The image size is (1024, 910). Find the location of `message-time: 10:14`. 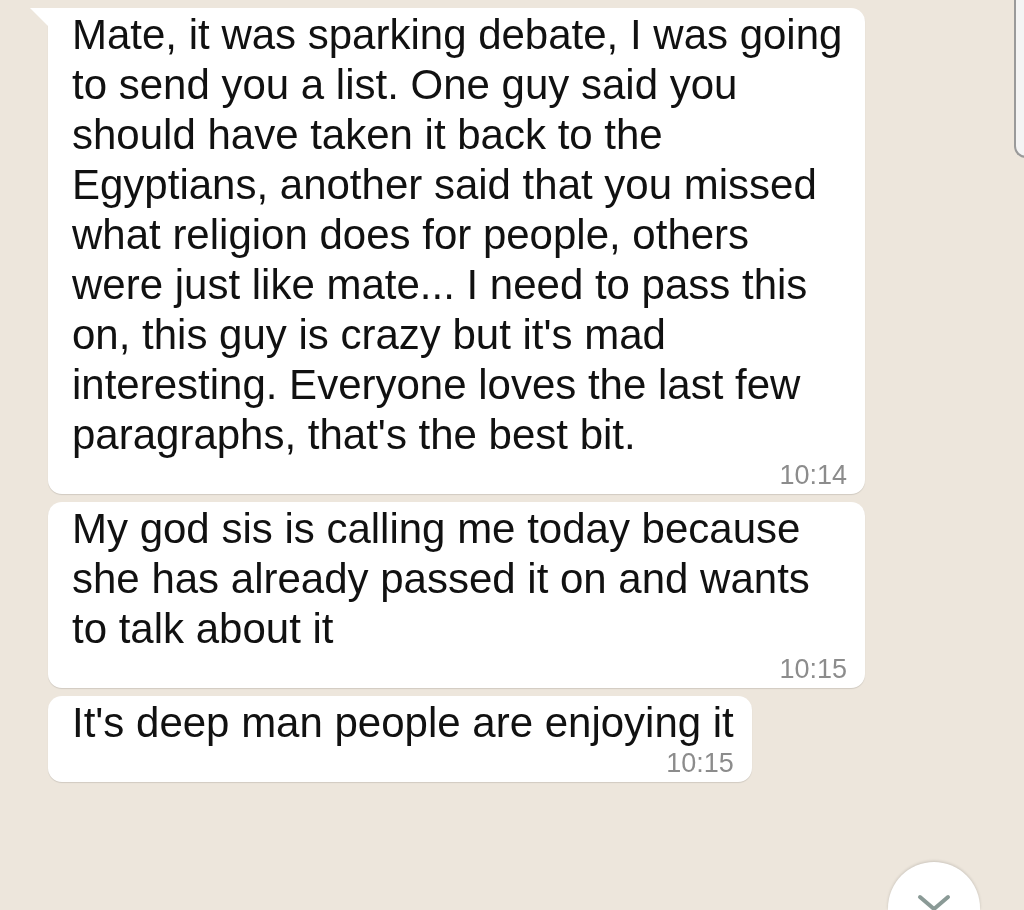

message-time: 10:14 is located at coordinates (813, 475).